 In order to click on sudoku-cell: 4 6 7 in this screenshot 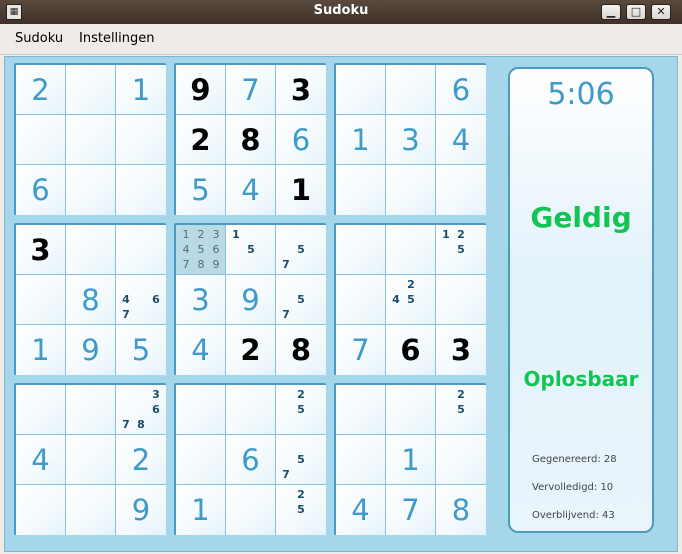, I will do `click(141, 300)`.